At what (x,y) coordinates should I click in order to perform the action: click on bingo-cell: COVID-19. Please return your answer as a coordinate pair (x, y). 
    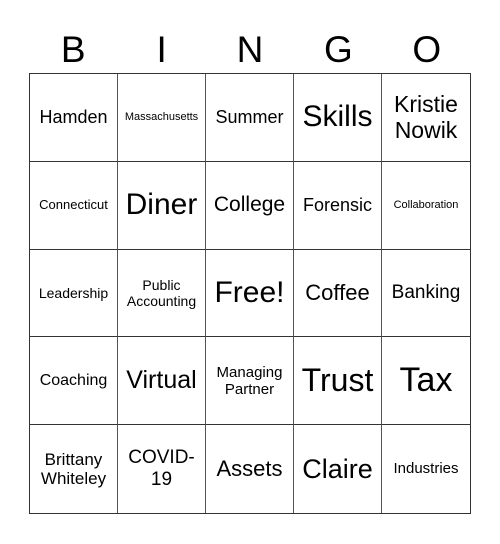
    Looking at the image, I should click on (162, 469).